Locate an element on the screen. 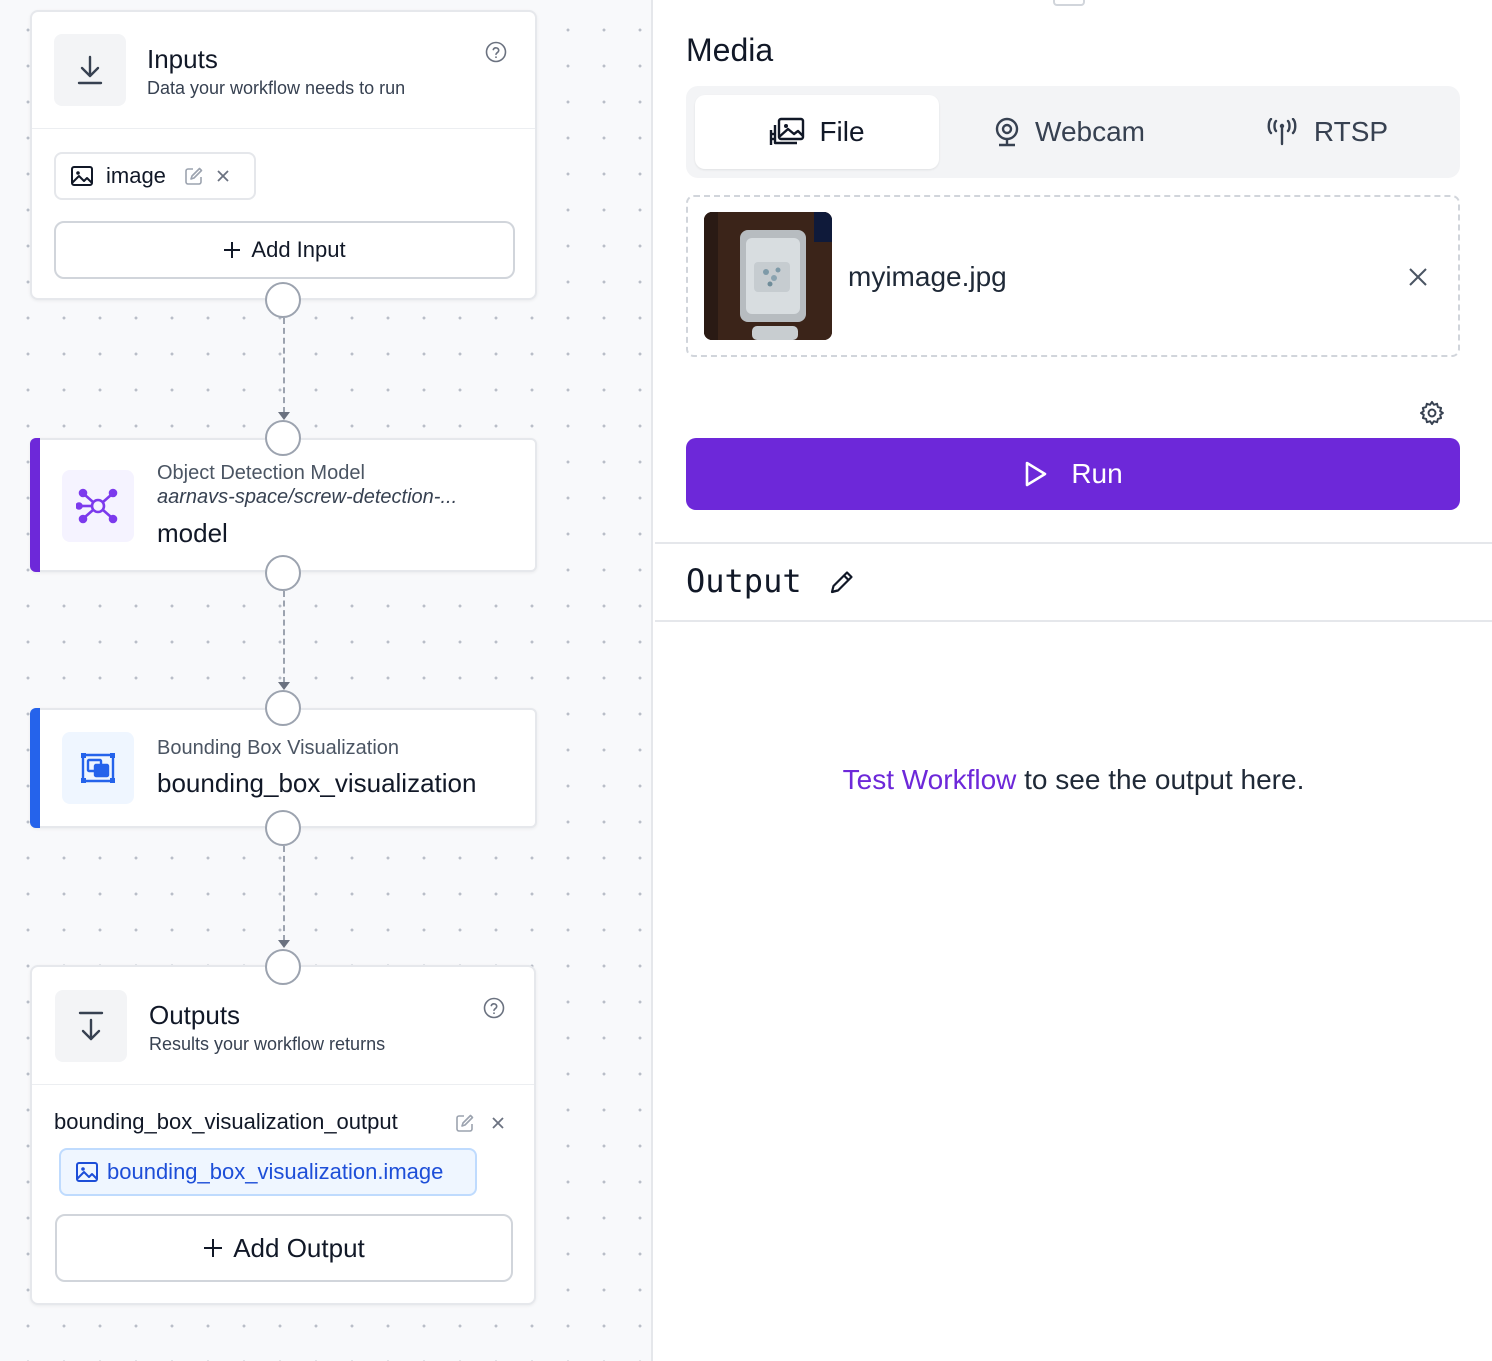 The width and height of the screenshot is (1492, 1361). tab-file-label: File is located at coordinates (842, 131).